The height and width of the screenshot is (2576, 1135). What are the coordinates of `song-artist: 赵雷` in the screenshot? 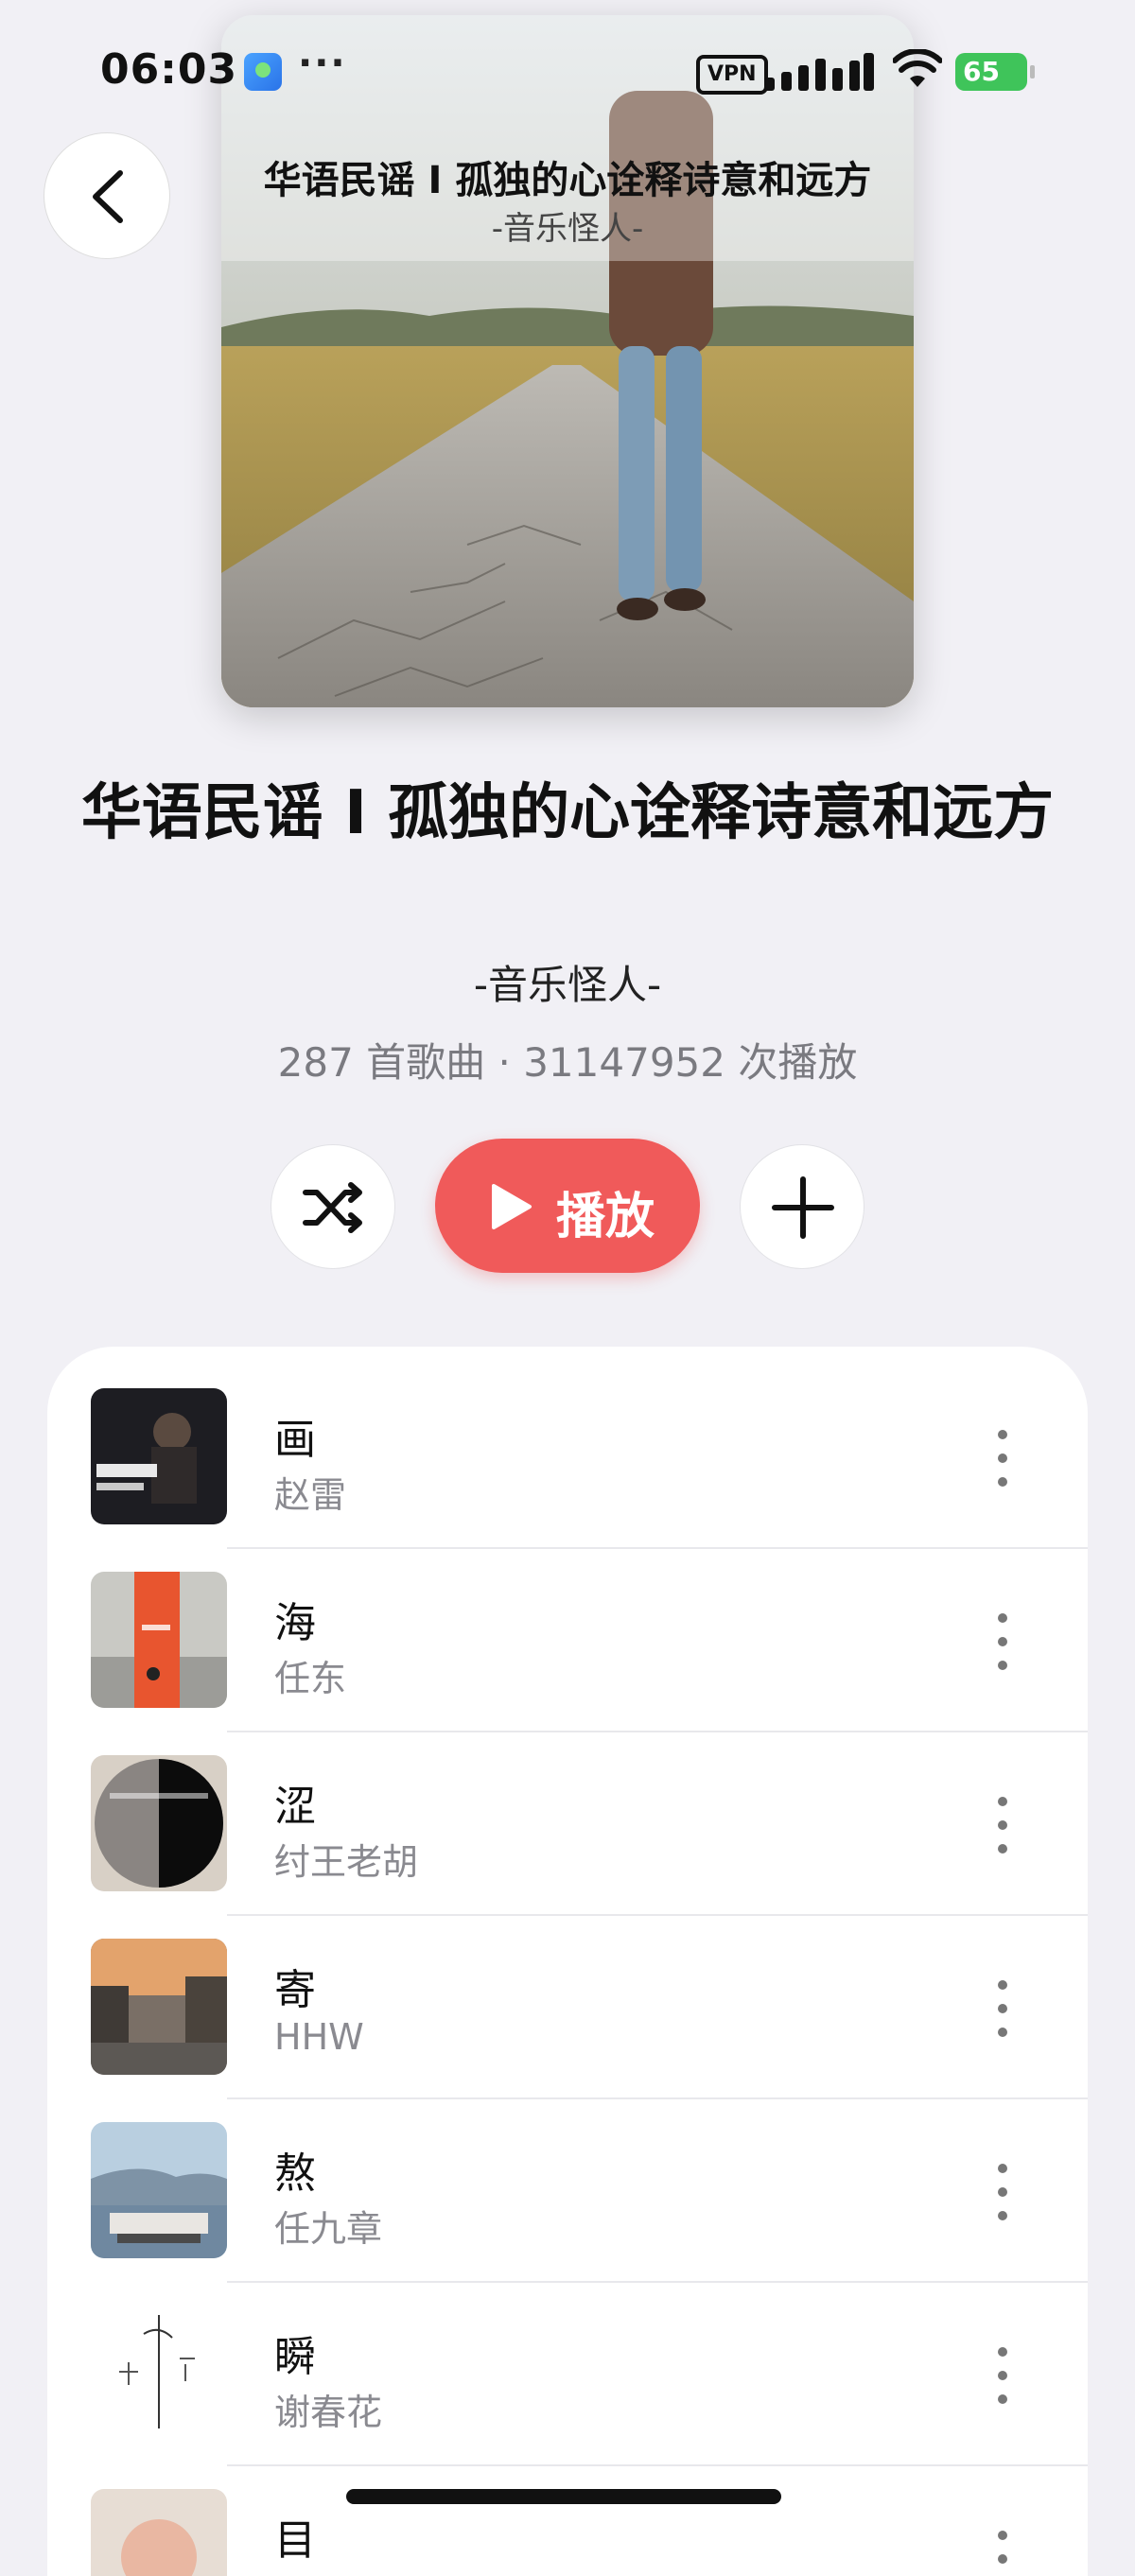 It's located at (310, 1495).